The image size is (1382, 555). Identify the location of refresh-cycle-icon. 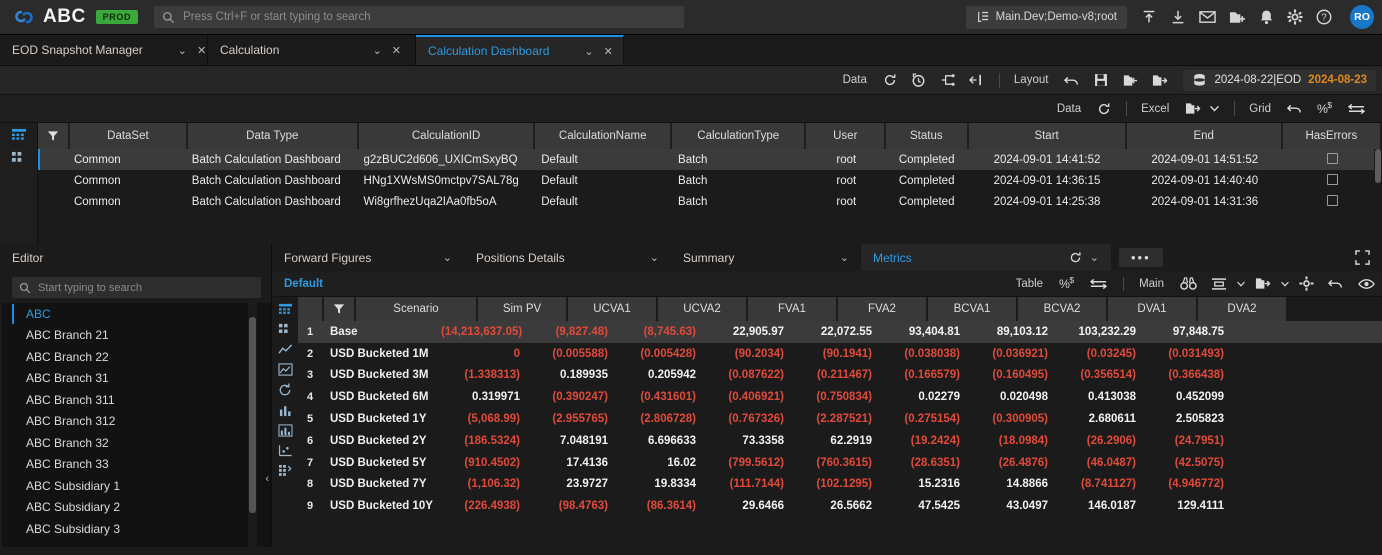
(285, 390).